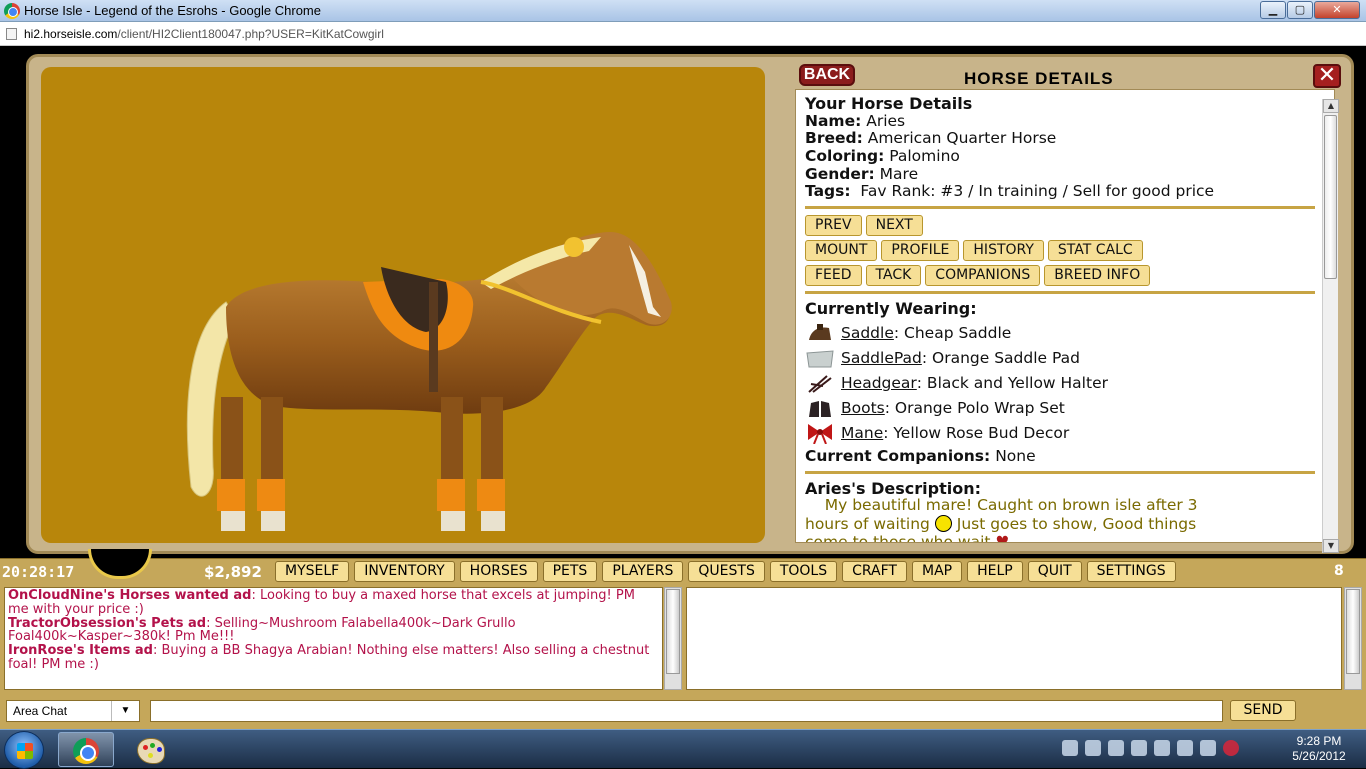 The height and width of the screenshot is (769, 1366). What do you see at coordinates (1208, 748) in the screenshot?
I see `volume-icon` at bounding box center [1208, 748].